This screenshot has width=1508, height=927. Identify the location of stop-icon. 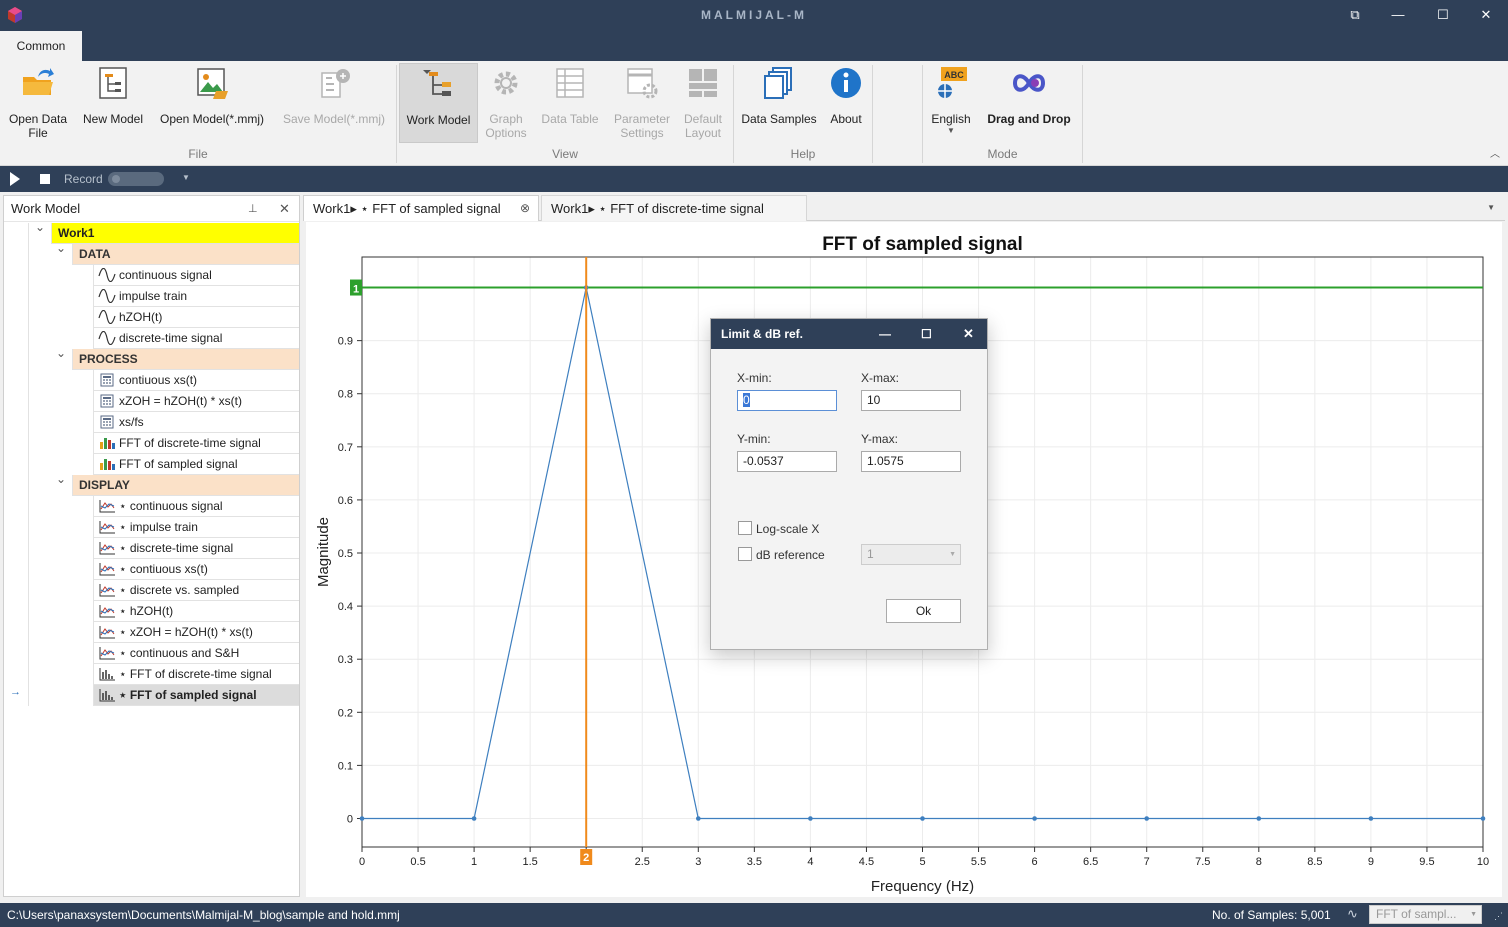
(45, 179).